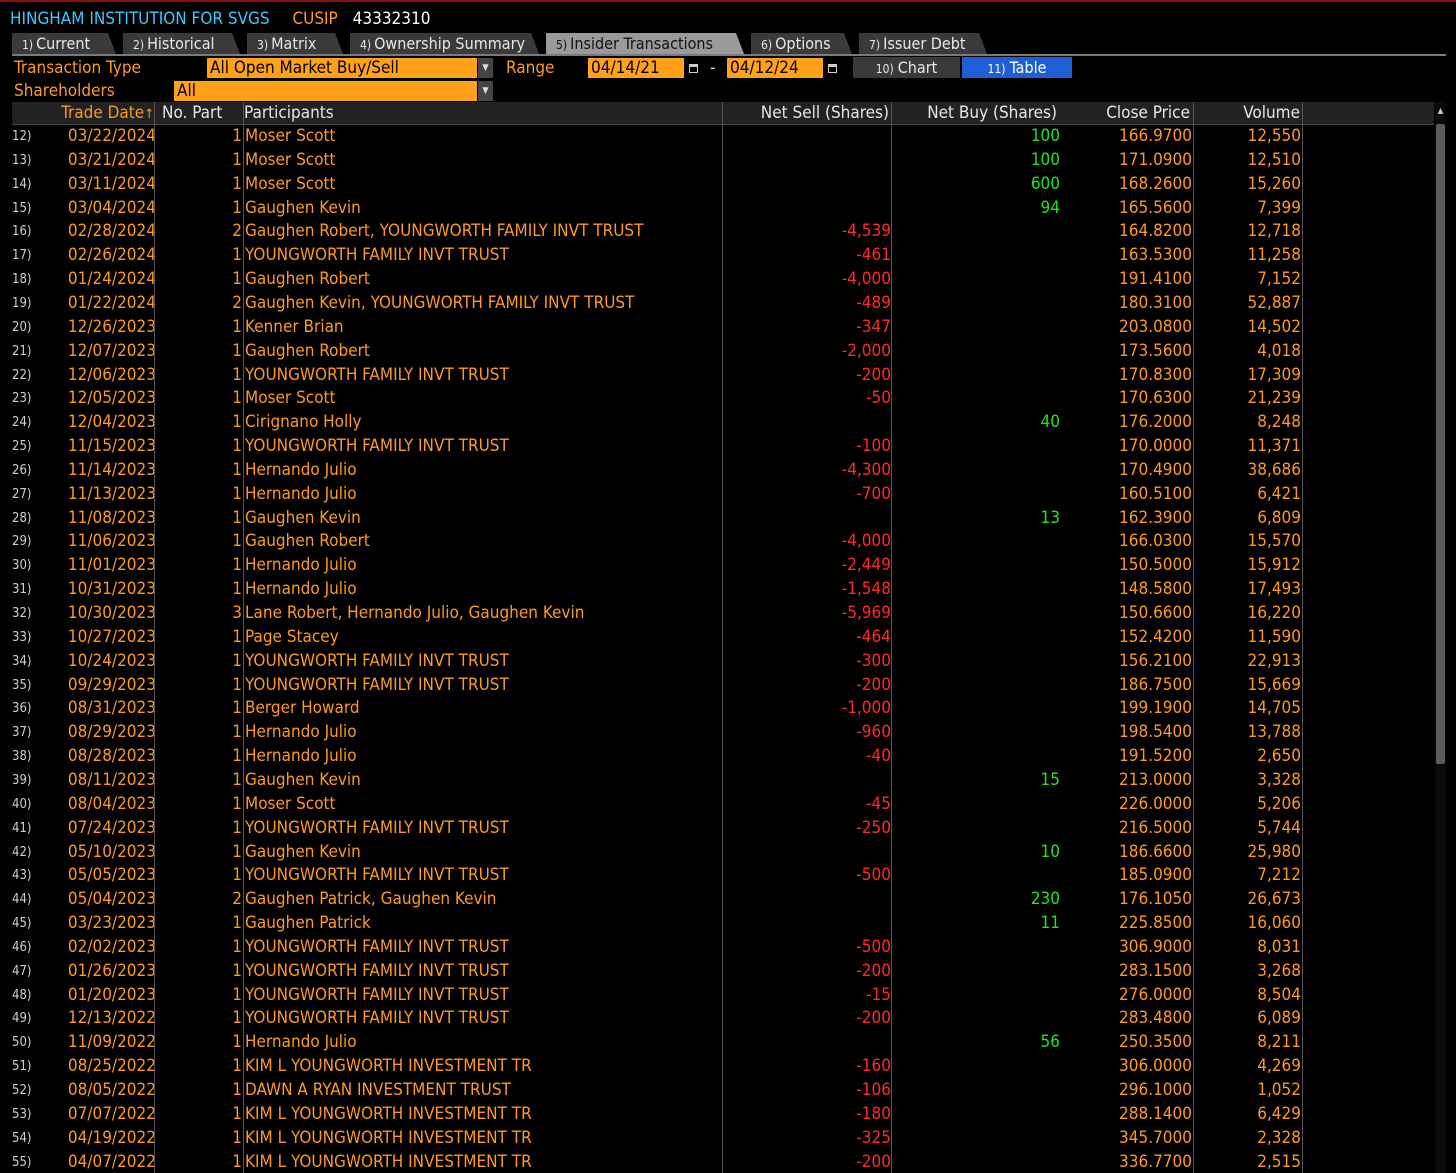 The height and width of the screenshot is (1173, 1456). I want to click on volume-header: Volume, so click(1247, 113).